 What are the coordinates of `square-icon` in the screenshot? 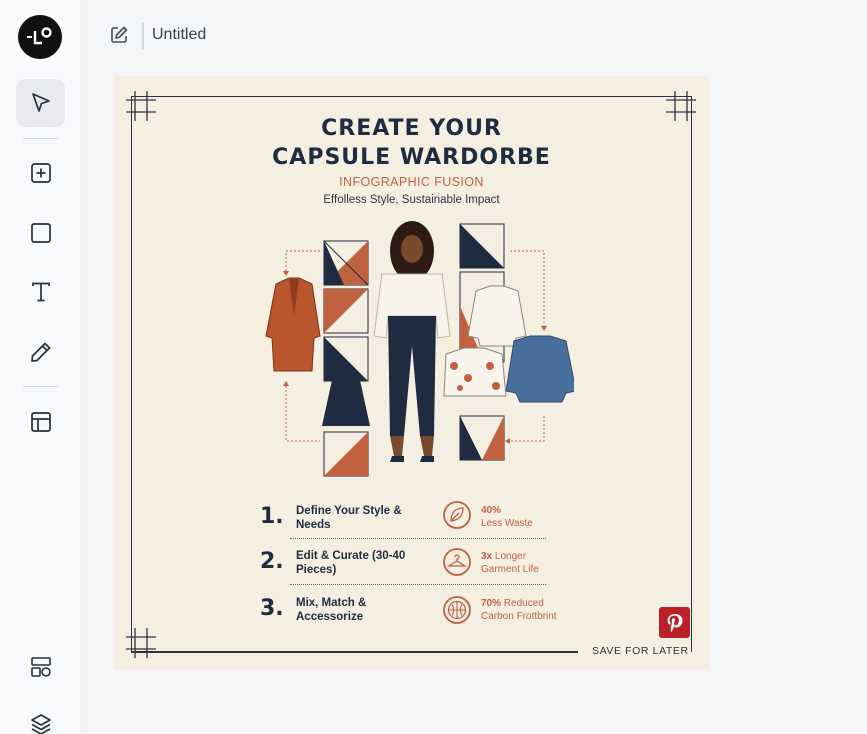 It's located at (40, 233).